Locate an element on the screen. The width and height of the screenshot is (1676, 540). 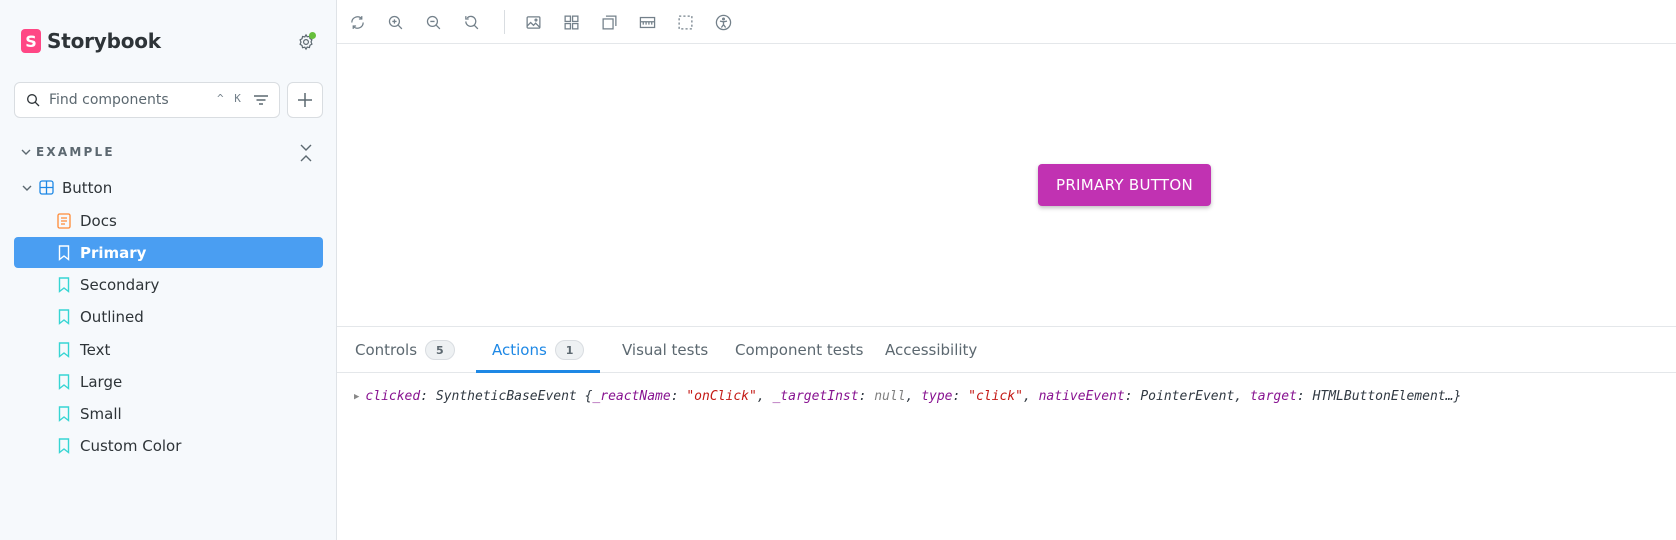
add-component-button is located at coordinates (305, 100).